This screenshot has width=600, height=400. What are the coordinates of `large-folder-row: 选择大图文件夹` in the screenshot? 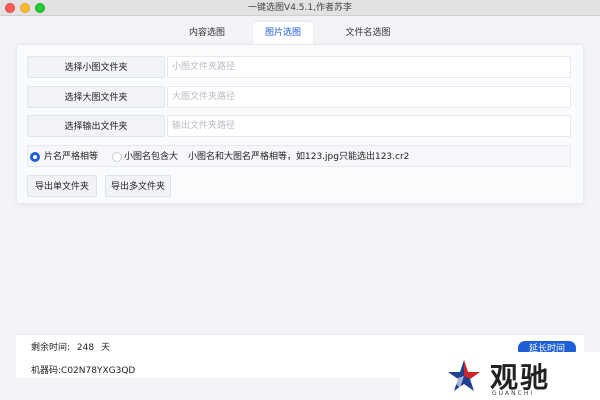 It's located at (307, 97).